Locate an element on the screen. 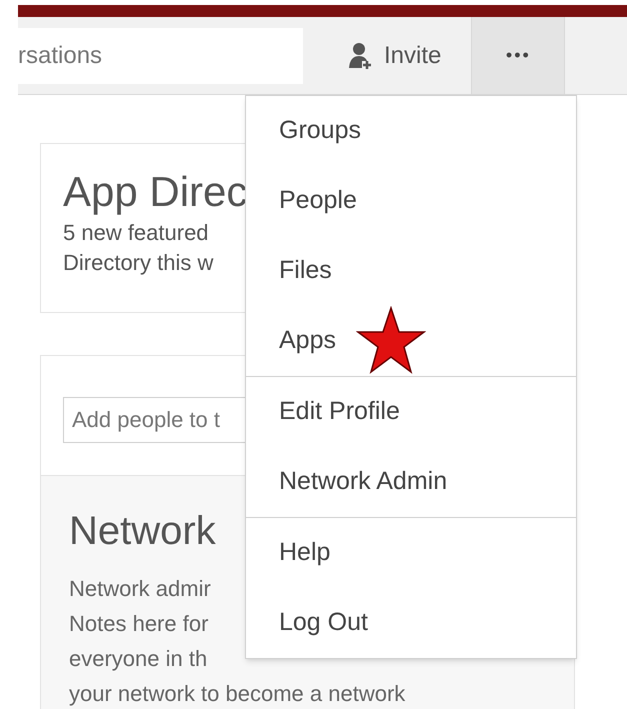 The image size is (627, 709). card-text: everyone in th is located at coordinates (138, 659).